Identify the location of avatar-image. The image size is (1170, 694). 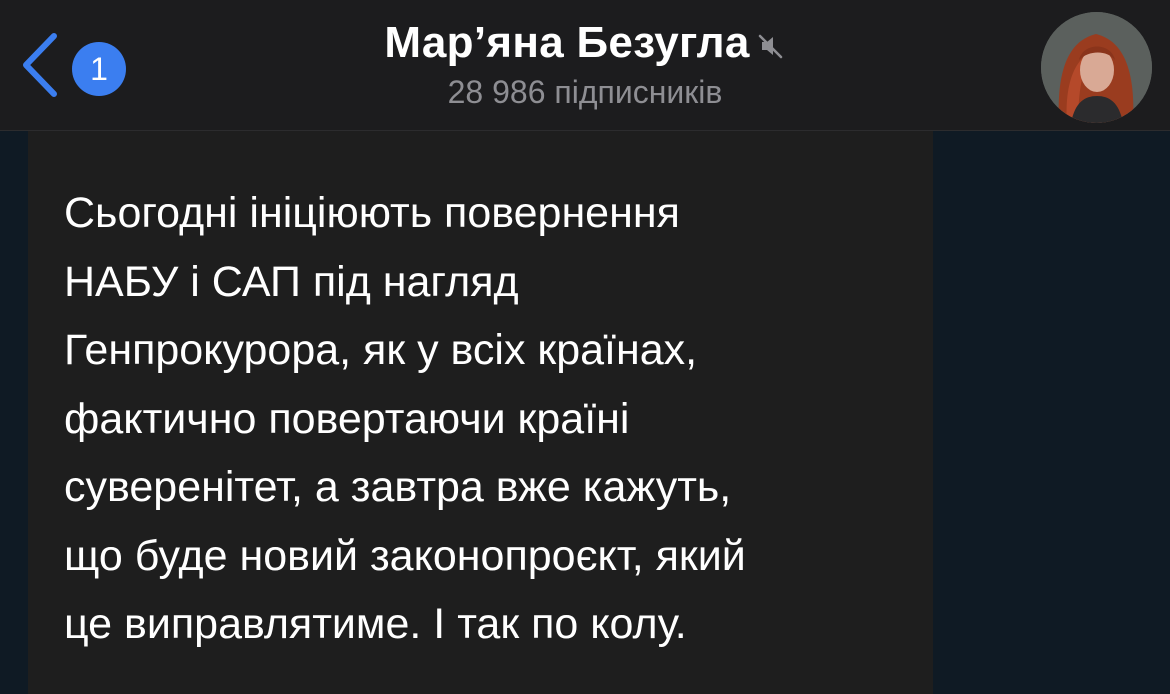
(1096, 67).